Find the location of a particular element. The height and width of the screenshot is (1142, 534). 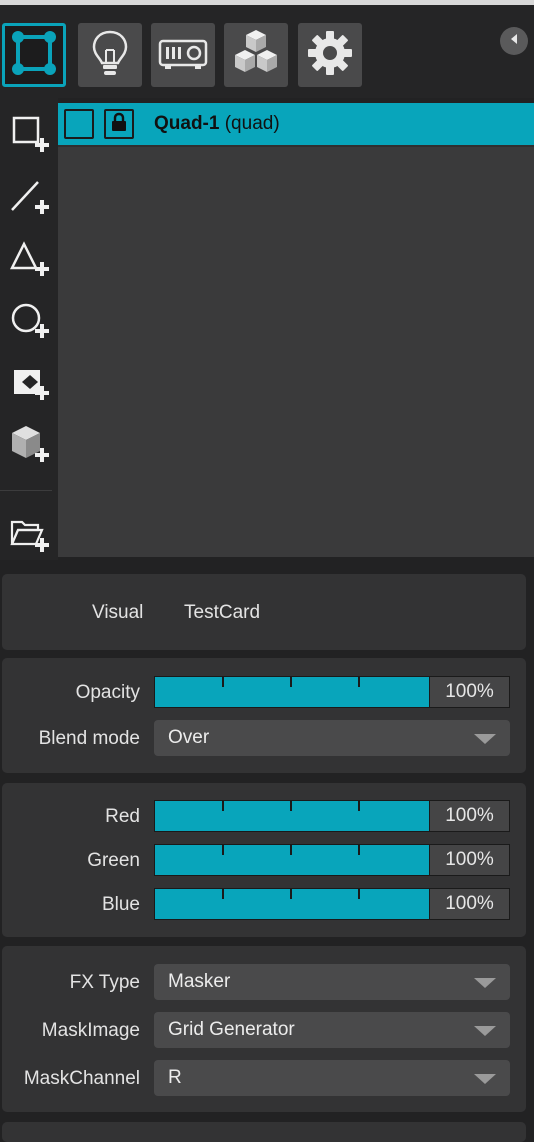

projector-icon is located at coordinates (183, 55).